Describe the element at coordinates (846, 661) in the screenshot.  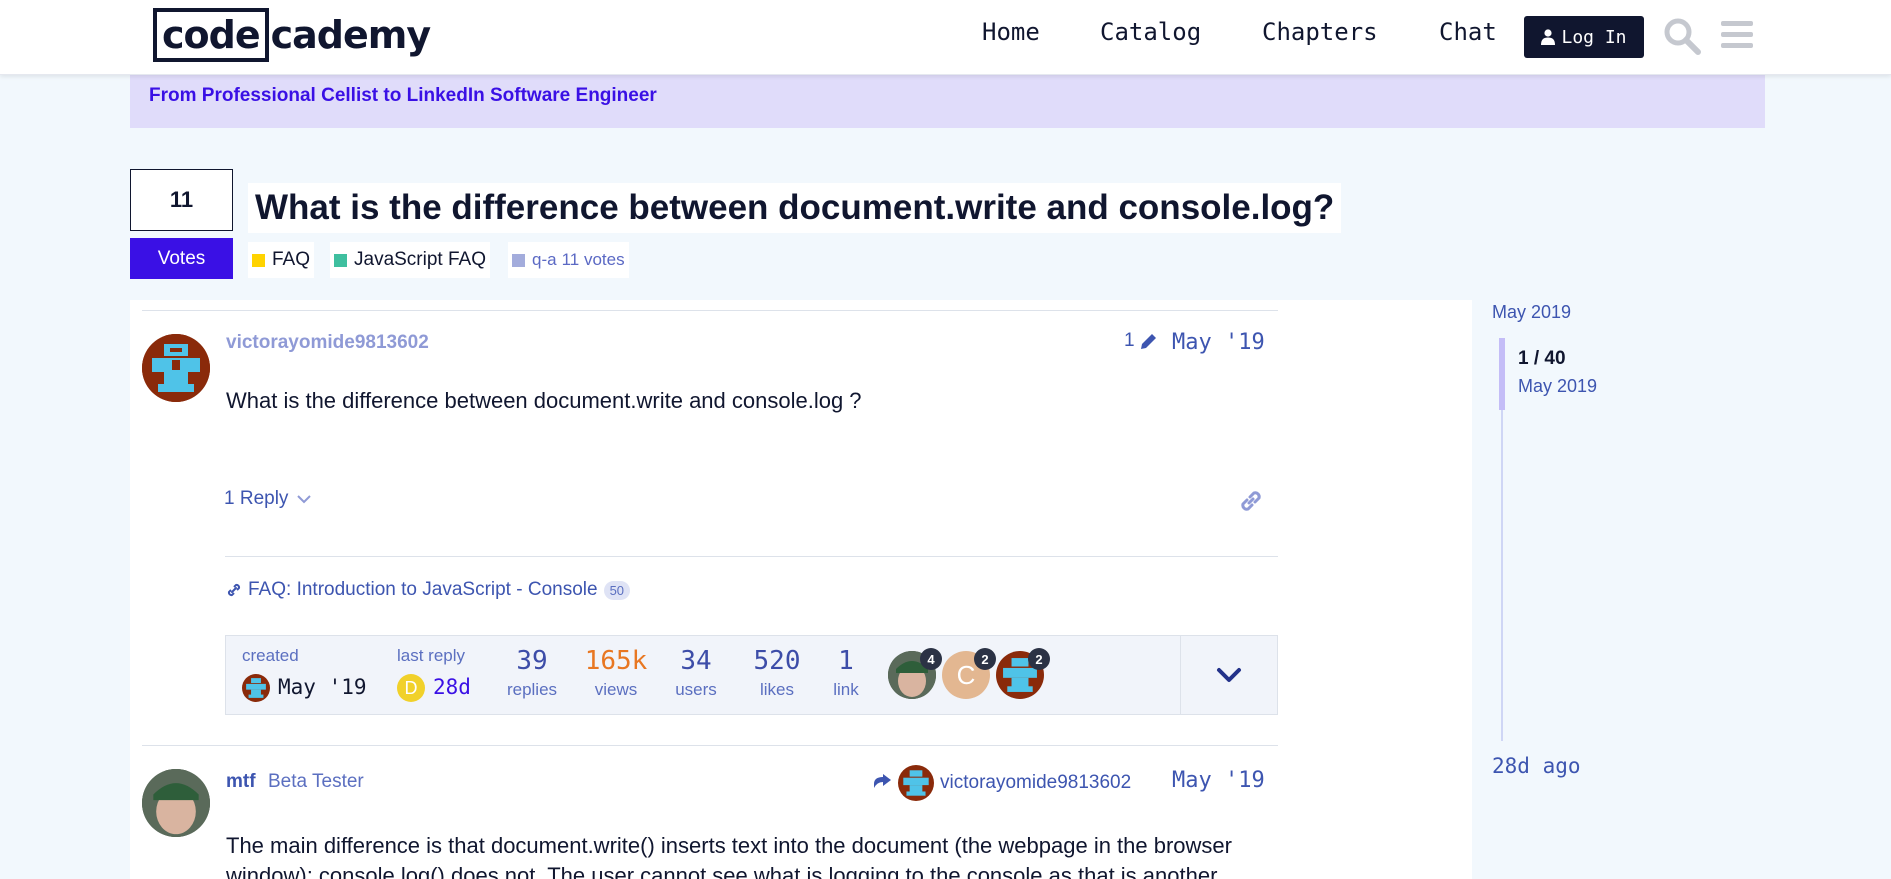
I see `links-count: 1` at that location.